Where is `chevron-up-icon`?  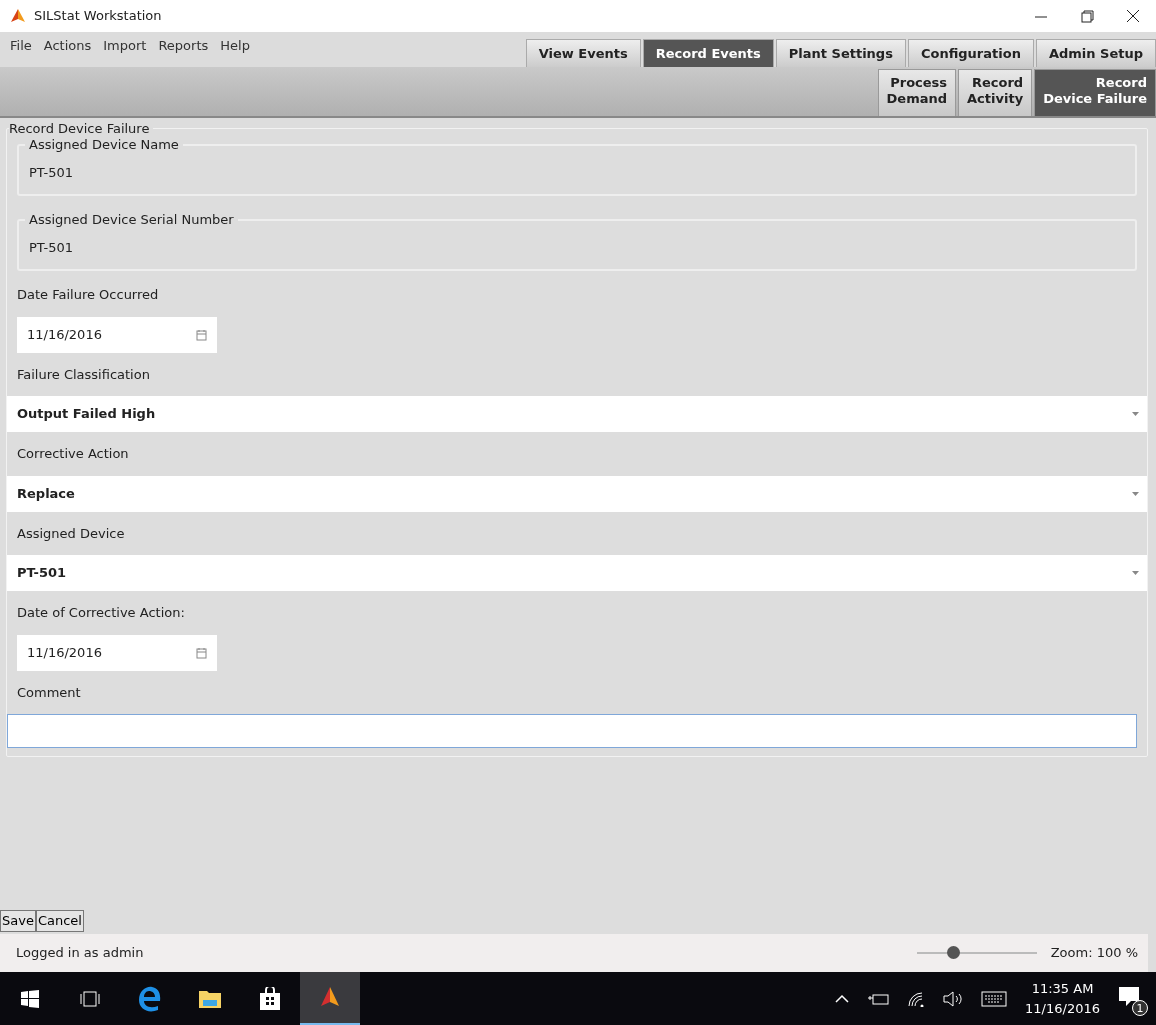
chevron-up-icon is located at coordinates (842, 998).